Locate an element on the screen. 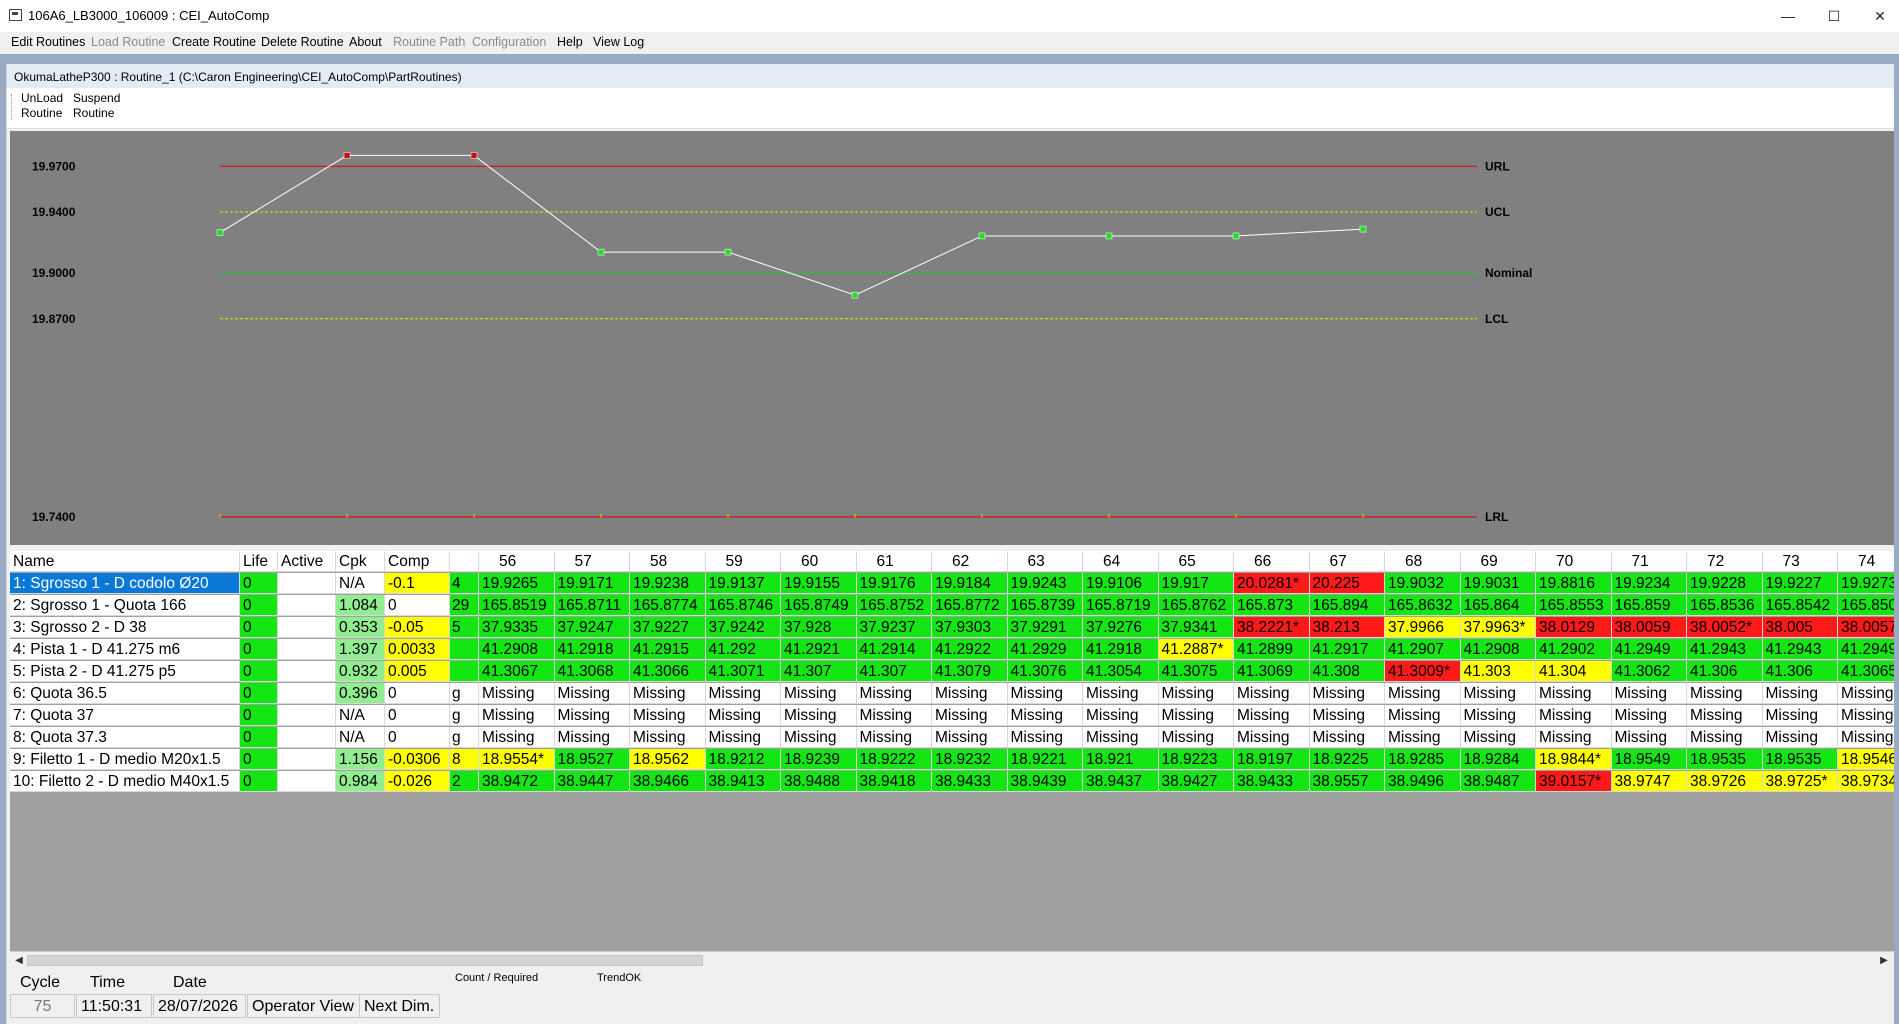 This screenshot has width=1899, height=1024. measurement-cell: 38.9418 is located at coordinates (894, 781).